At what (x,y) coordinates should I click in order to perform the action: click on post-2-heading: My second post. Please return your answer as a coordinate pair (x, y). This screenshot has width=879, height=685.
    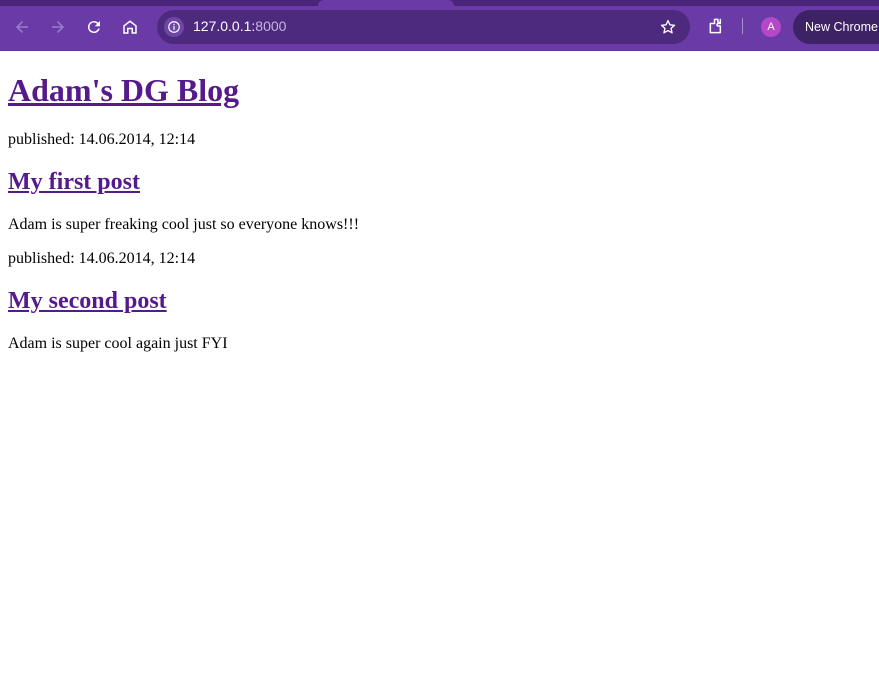
    Looking at the image, I should click on (87, 301).